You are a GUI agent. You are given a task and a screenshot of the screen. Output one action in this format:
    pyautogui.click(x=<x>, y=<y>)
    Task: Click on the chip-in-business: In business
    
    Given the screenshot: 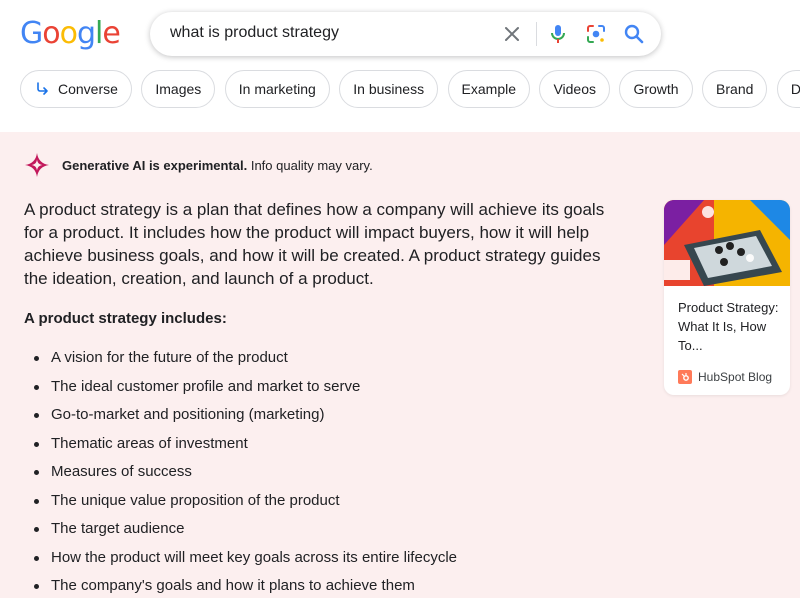 What is the action you would take?
    pyautogui.click(x=389, y=89)
    